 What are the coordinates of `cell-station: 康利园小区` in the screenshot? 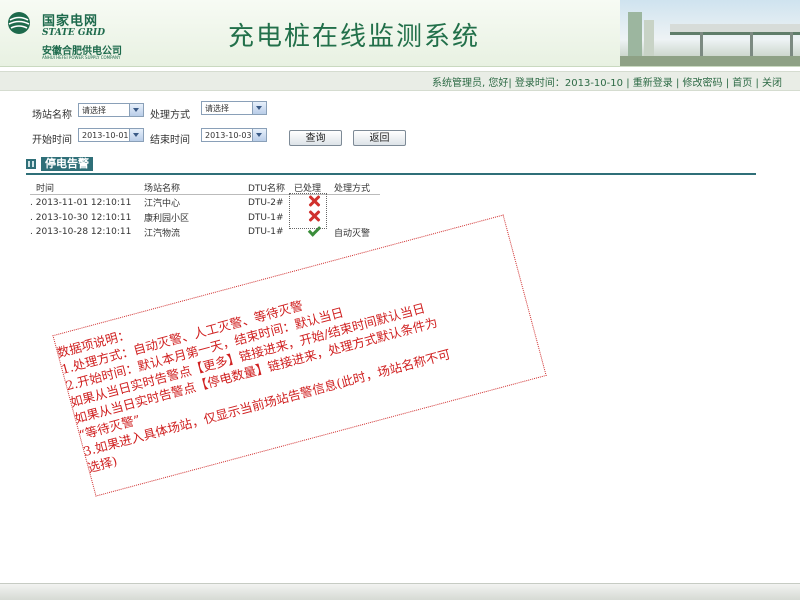 It's located at (167, 219).